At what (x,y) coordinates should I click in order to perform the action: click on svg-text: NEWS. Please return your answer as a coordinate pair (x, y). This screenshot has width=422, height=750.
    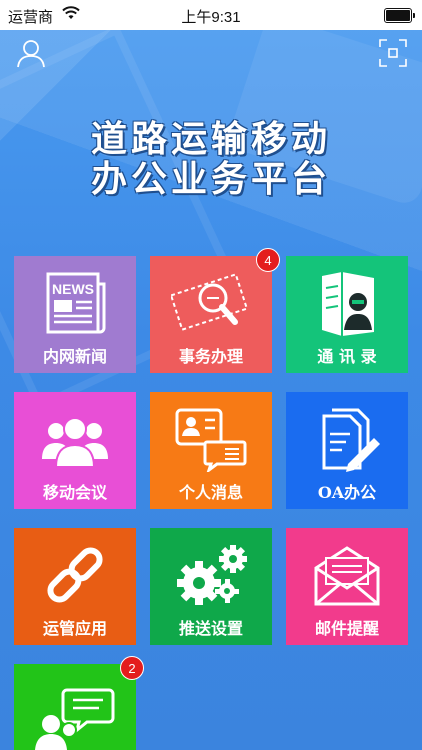
    Looking at the image, I should click on (73, 289).